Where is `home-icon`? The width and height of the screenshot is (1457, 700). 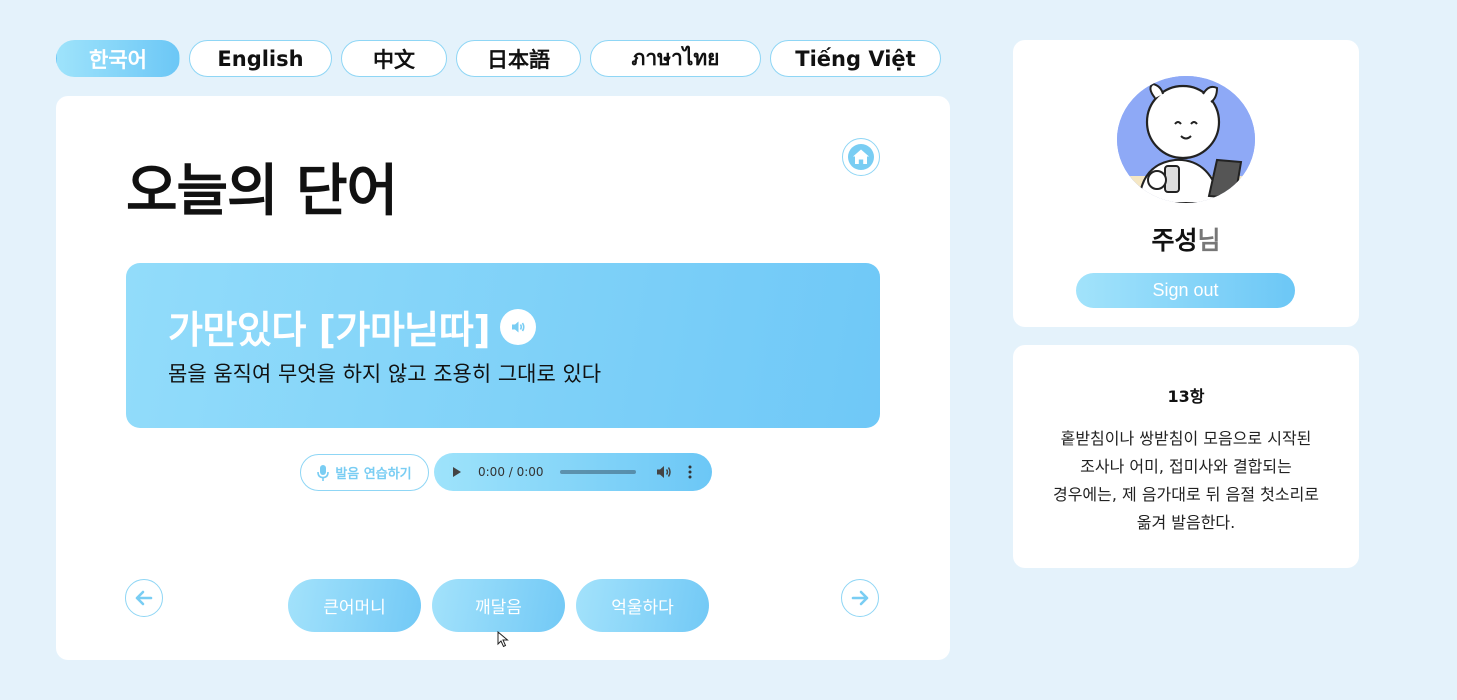
home-icon is located at coordinates (861, 157).